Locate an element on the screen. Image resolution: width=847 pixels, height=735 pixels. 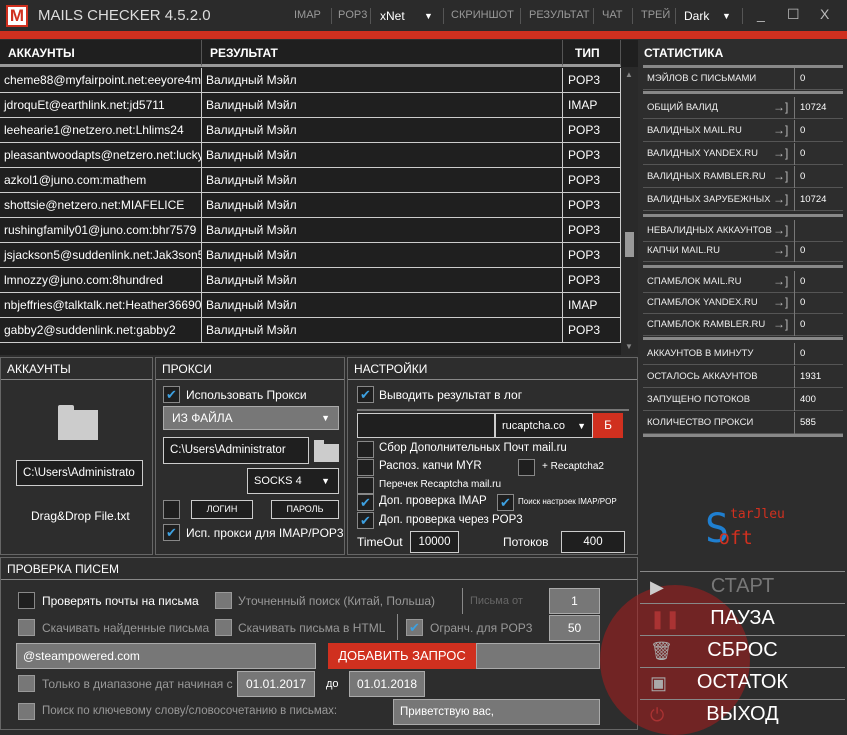
maximize-button: ☐ is located at coordinates (793, 14).